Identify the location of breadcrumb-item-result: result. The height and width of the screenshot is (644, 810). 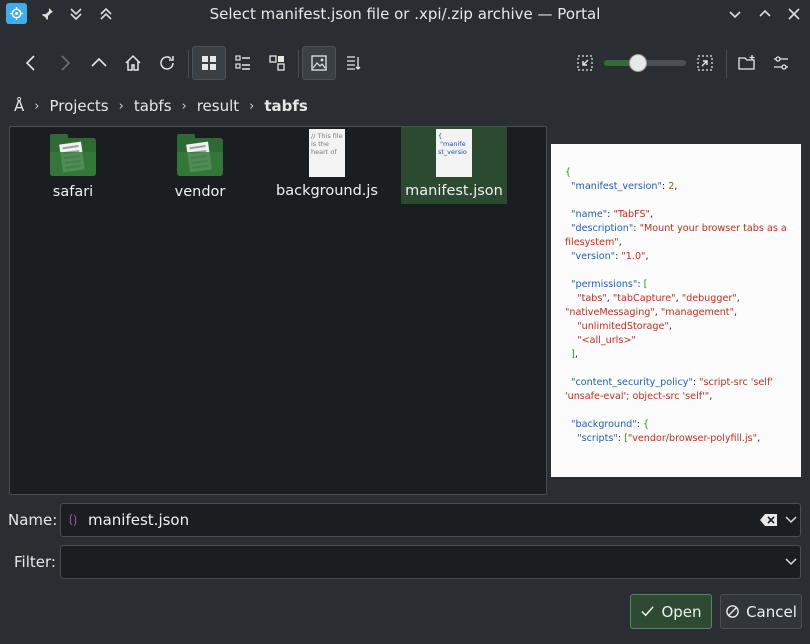
(218, 106).